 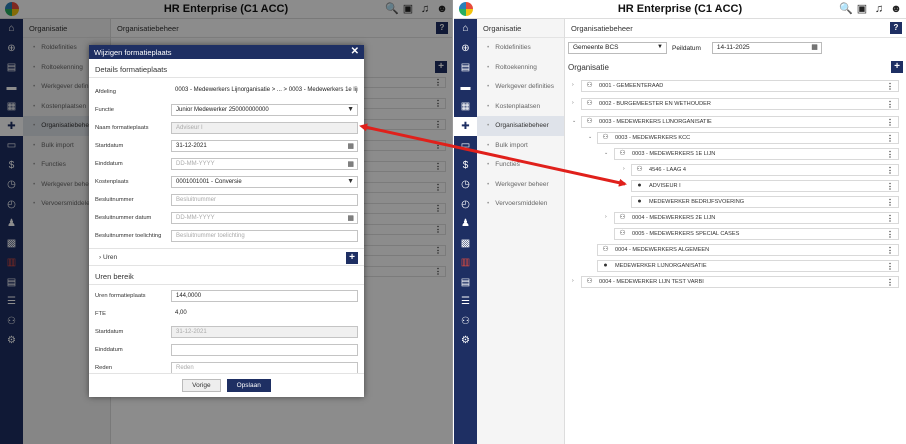 I want to click on sidebar-item: Bulk import, so click(x=520, y=146).